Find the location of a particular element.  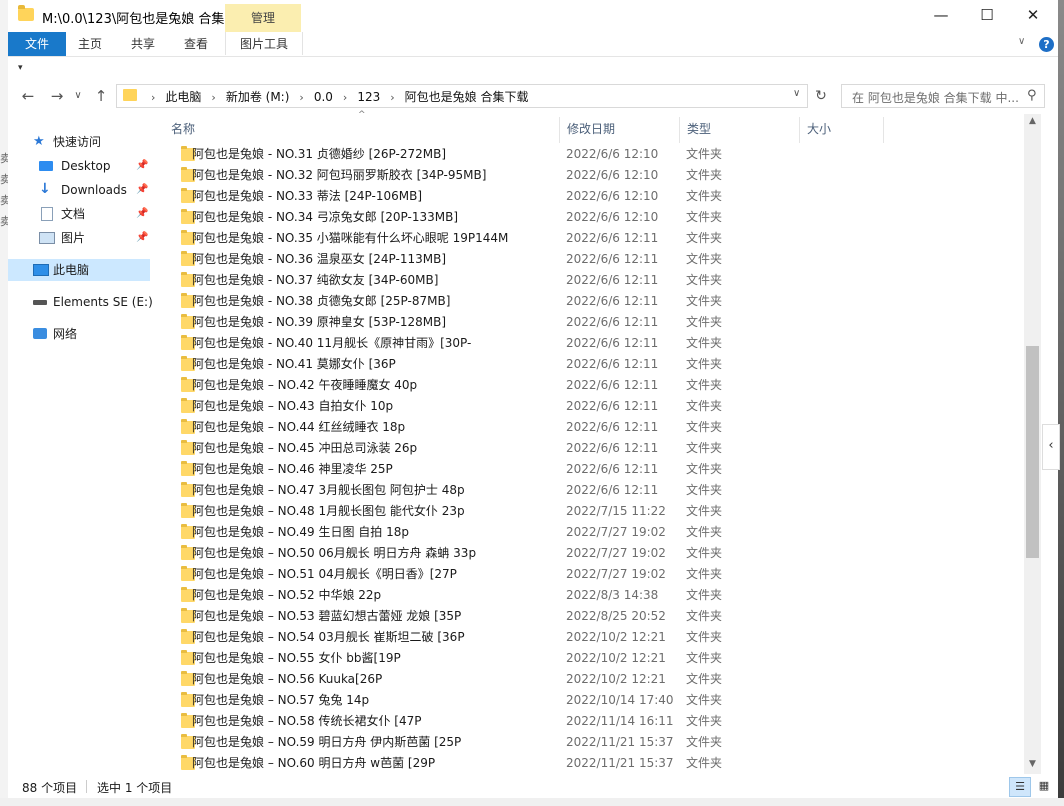

nav-pictures: 图片 📌 is located at coordinates (80, 238).